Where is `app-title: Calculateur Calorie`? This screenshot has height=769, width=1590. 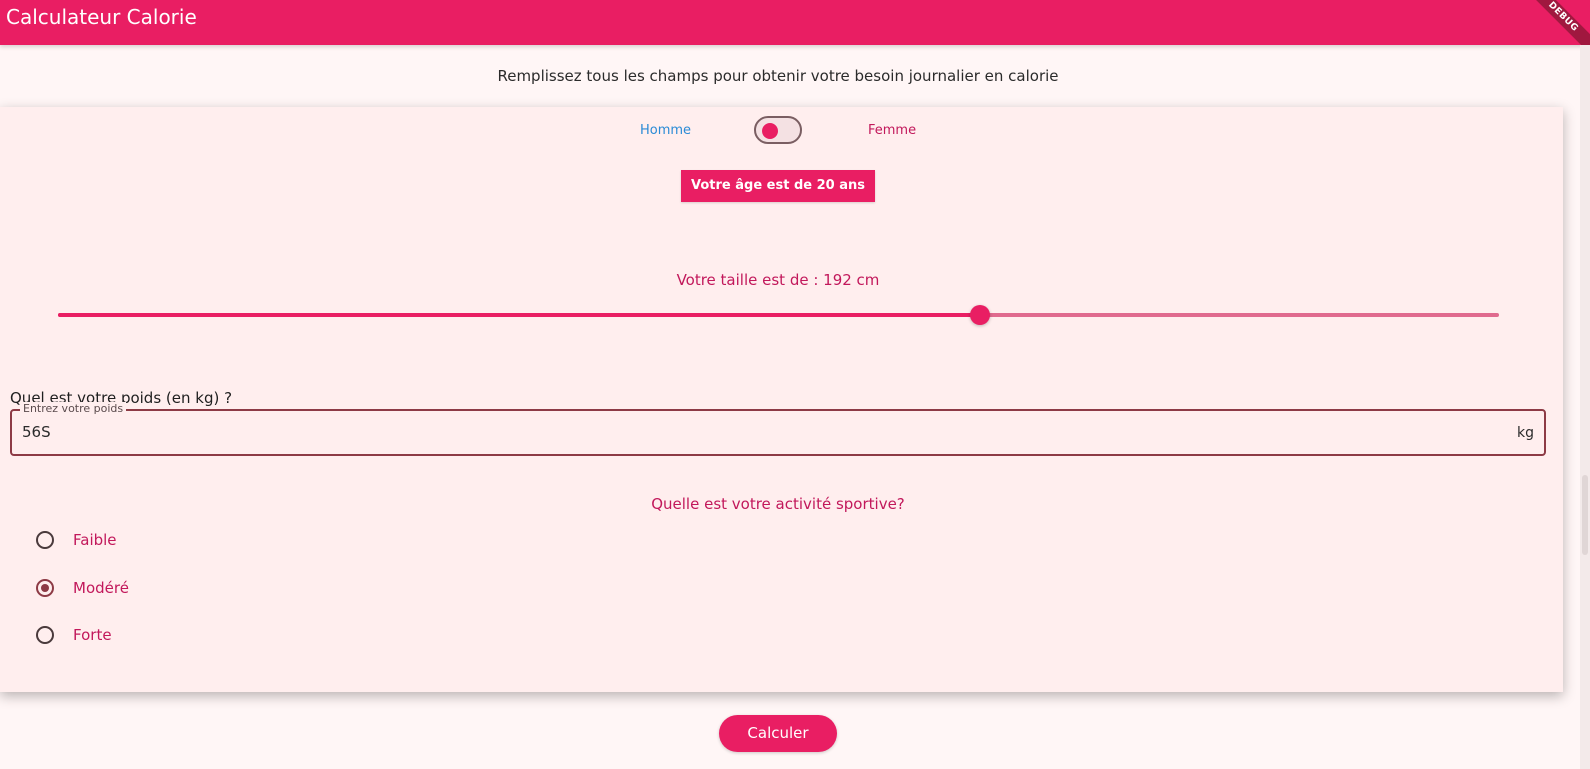 app-title: Calculateur Calorie is located at coordinates (101, 17).